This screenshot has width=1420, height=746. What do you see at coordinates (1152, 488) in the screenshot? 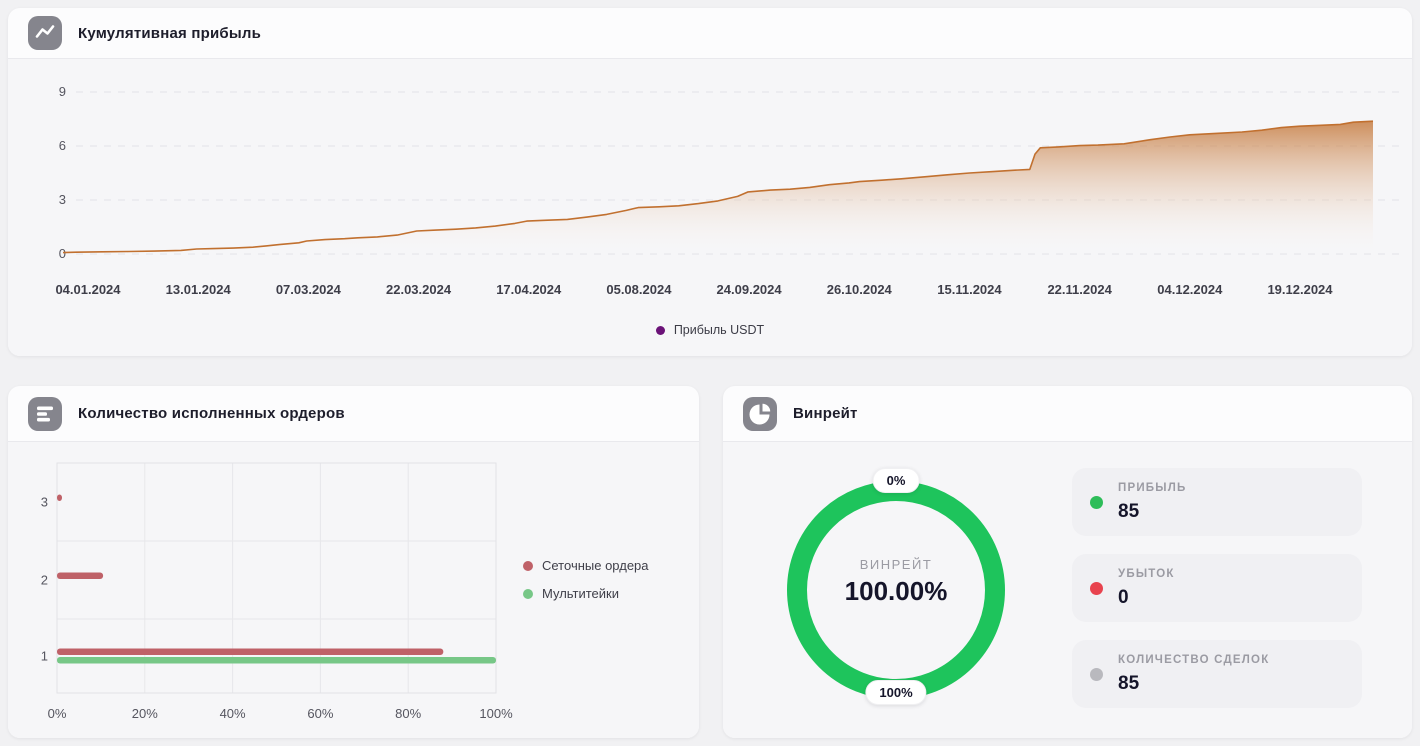
I see `profit-stat-label: ПРИБЫЛЬ` at bounding box center [1152, 488].